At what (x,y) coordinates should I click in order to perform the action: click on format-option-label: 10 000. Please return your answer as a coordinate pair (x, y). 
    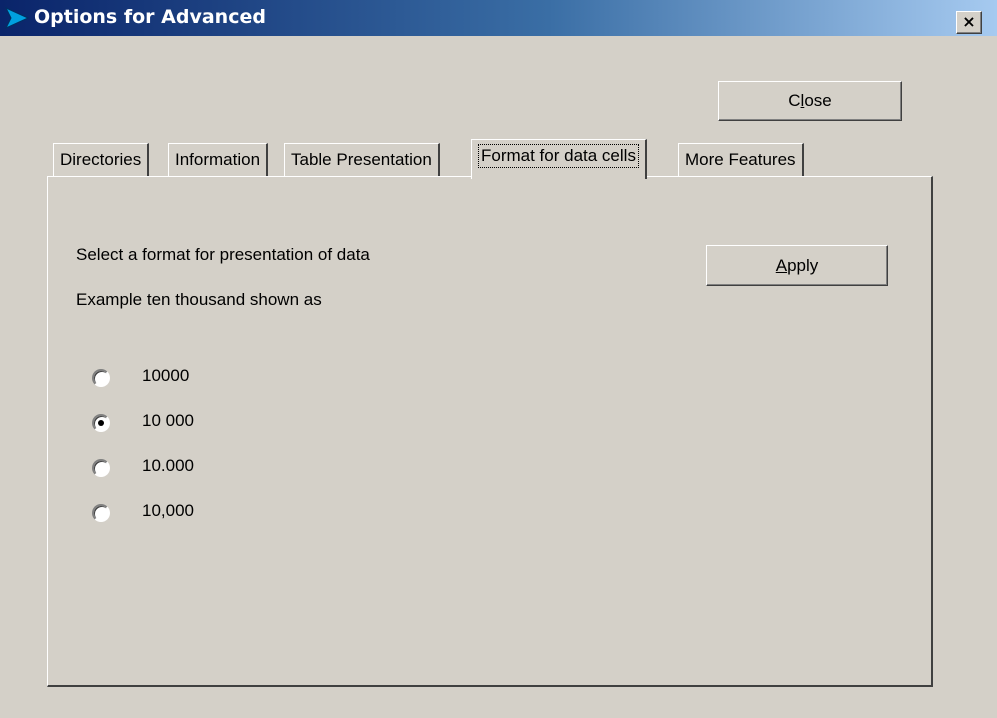
    Looking at the image, I should click on (168, 420).